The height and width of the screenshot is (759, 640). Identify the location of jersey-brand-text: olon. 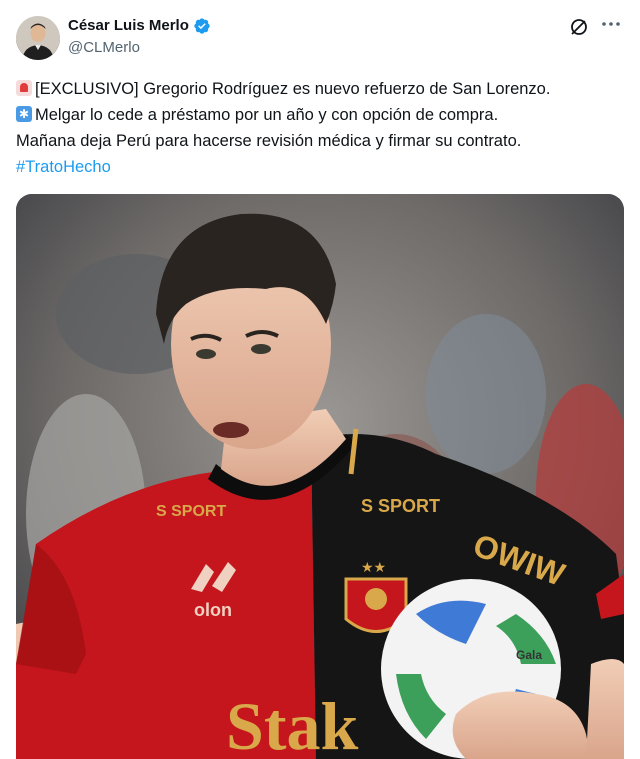
(213, 610).